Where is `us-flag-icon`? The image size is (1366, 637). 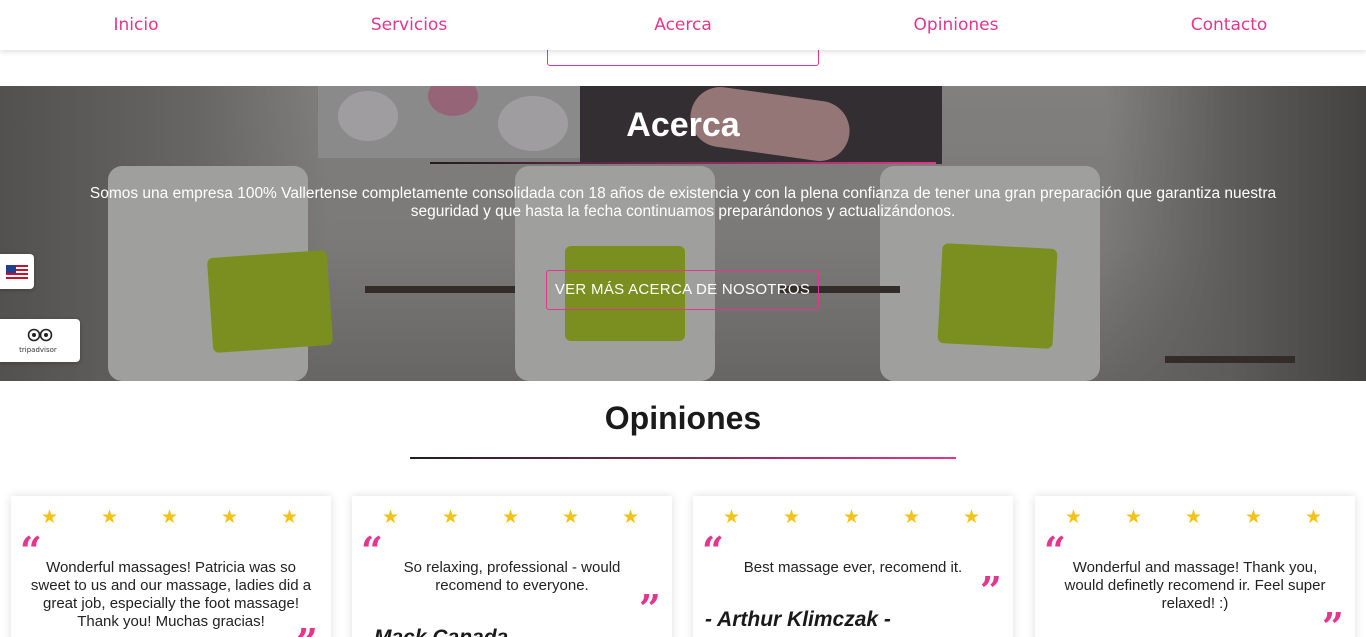
us-flag-icon is located at coordinates (17, 272).